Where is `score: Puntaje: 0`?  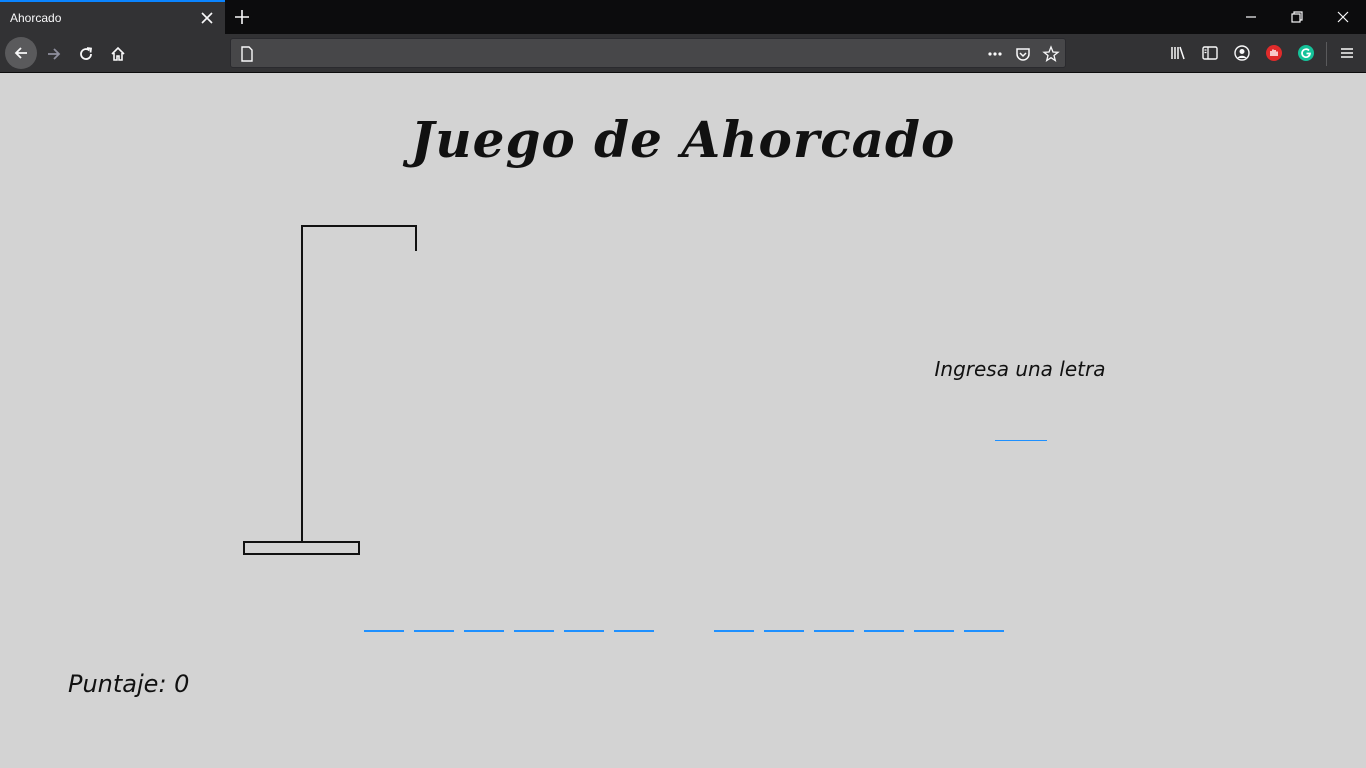
score: Puntaje: 0 is located at coordinates (128, 684).